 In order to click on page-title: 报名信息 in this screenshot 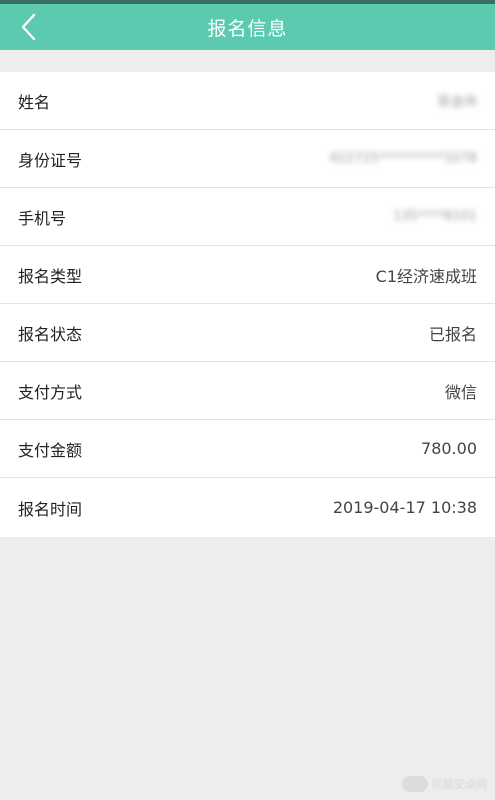, I will do `click(247, 28)`.